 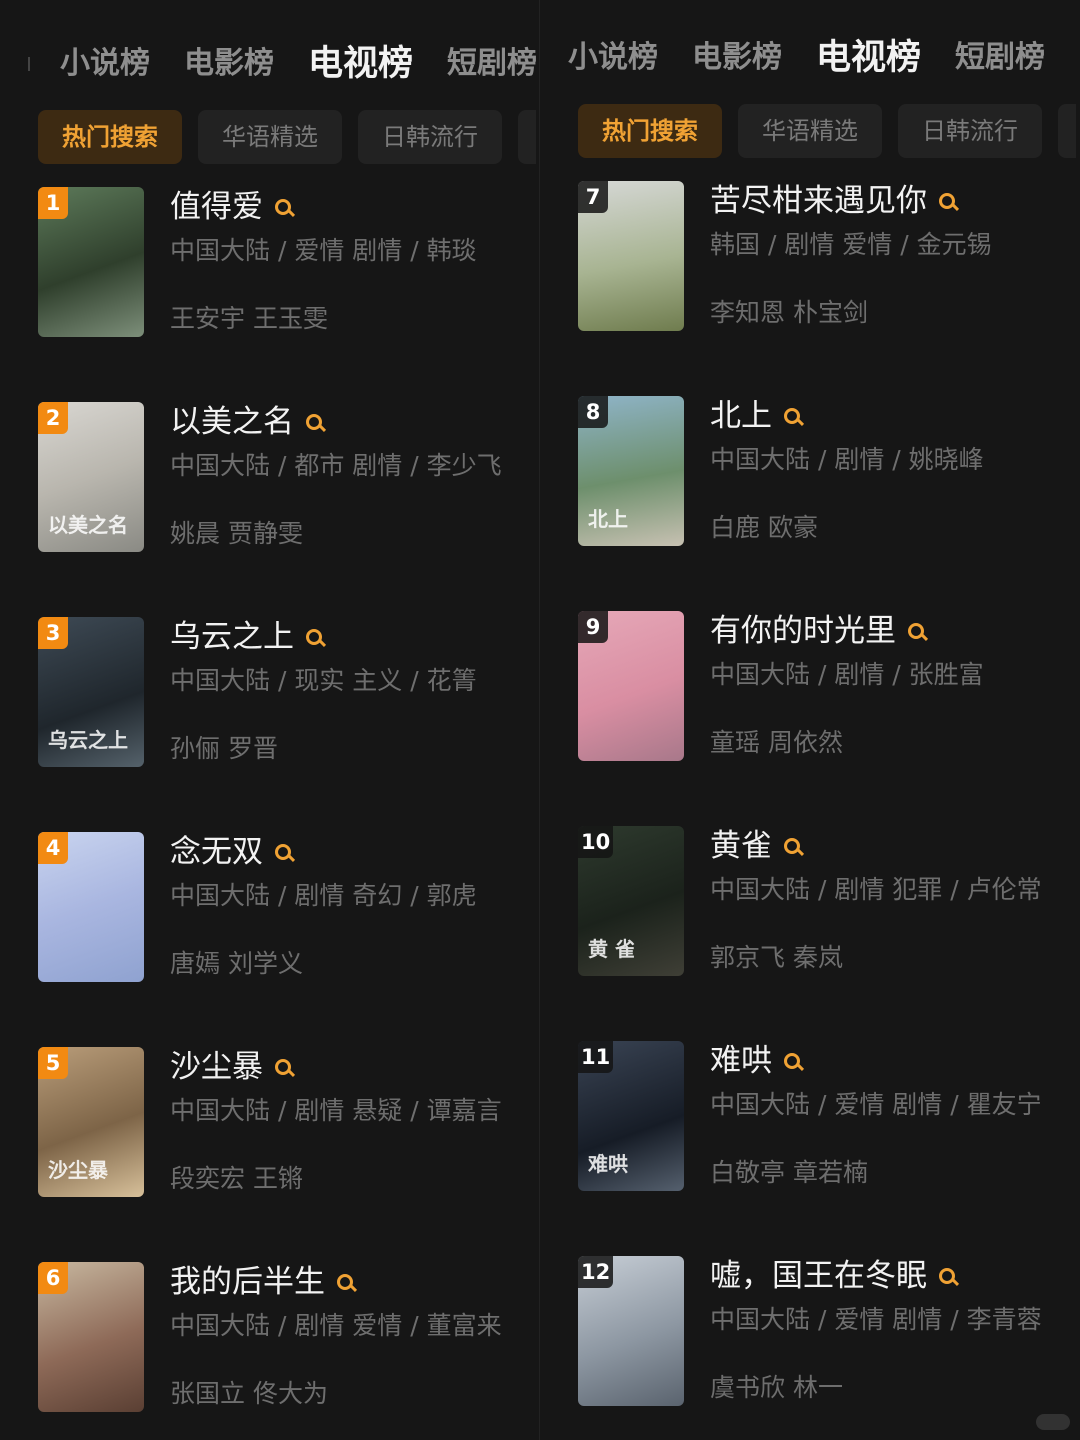 I want to click on item-info: 难哄 中国大陆 / 爱情 剧情 / 瞿友宁 白敬亭 章若楠, so click(x=895, y=1116).